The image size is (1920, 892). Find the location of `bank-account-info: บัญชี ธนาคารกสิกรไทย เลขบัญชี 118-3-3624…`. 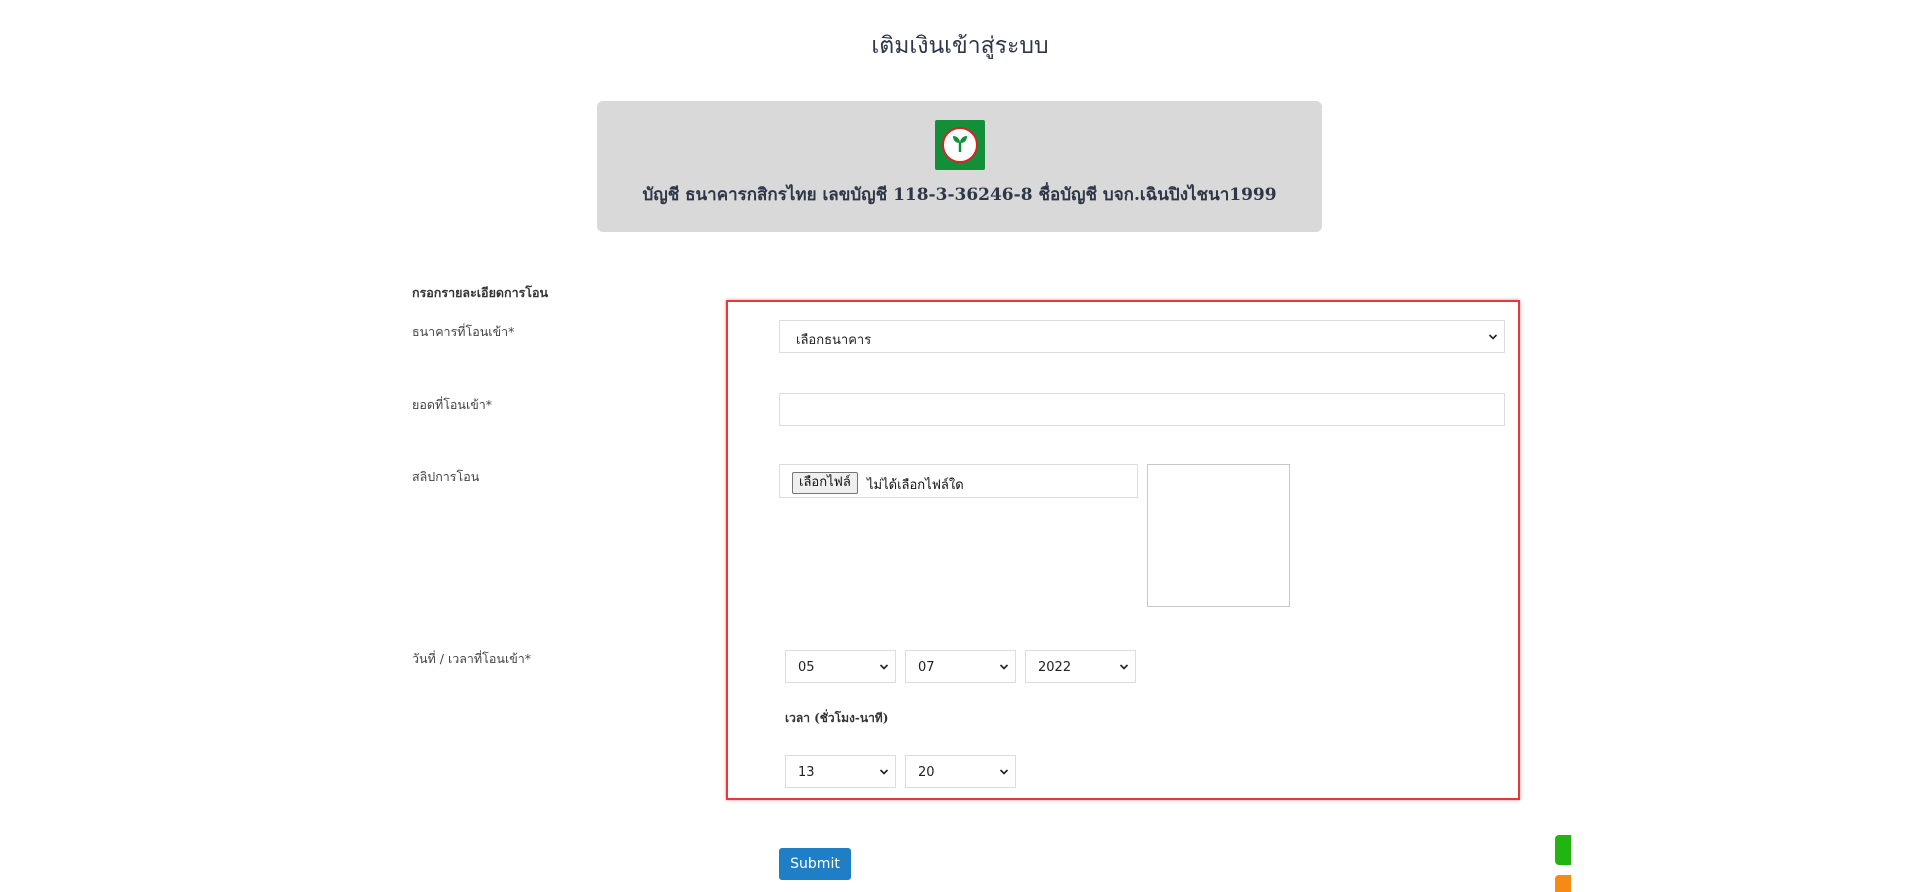

bank-account-info: บัญชี ธนาคารกสิกรไทย เลขบัญชี 118-3-3624… is located at coordinates (959, 195).